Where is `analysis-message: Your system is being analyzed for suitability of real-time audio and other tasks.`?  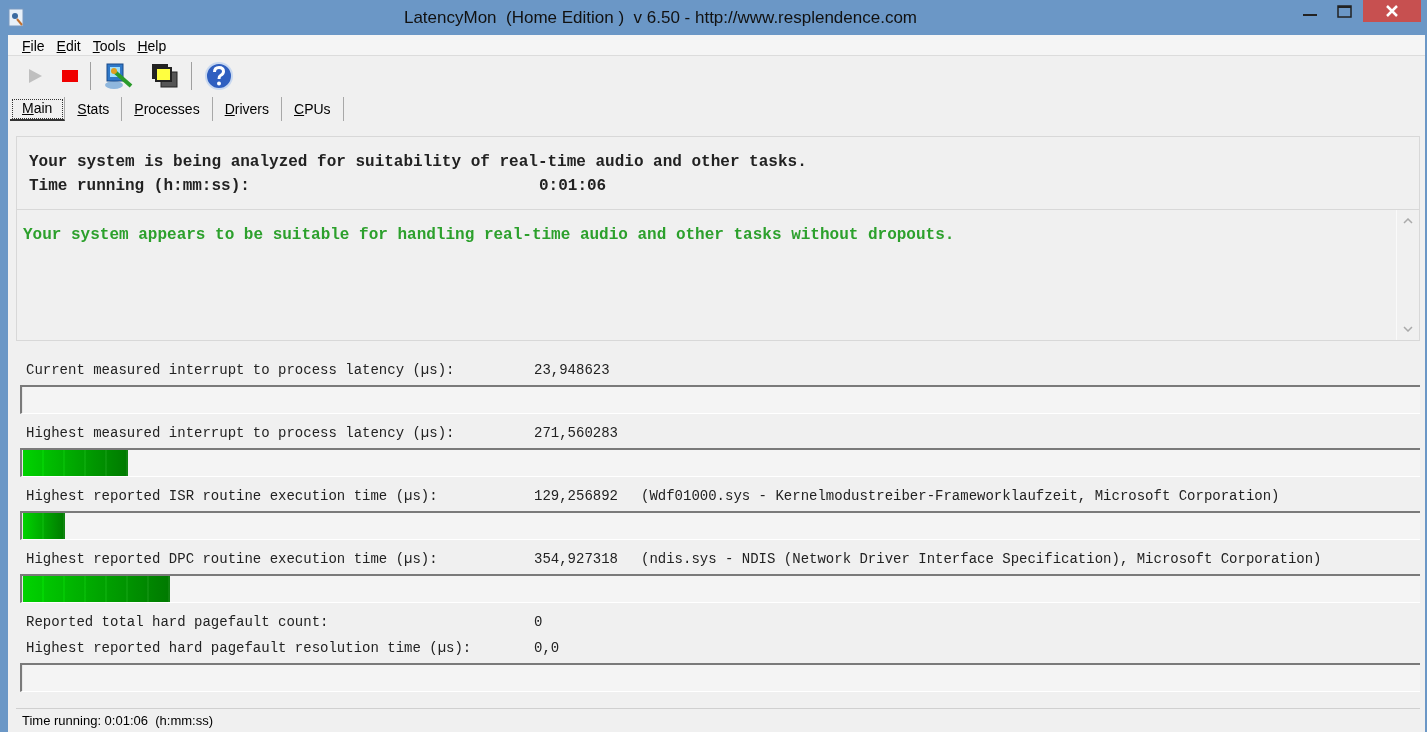
analysis-message: Your system is being analyzed for suitability of real-time audio and other tasks. is located at coordinates (418, 162).